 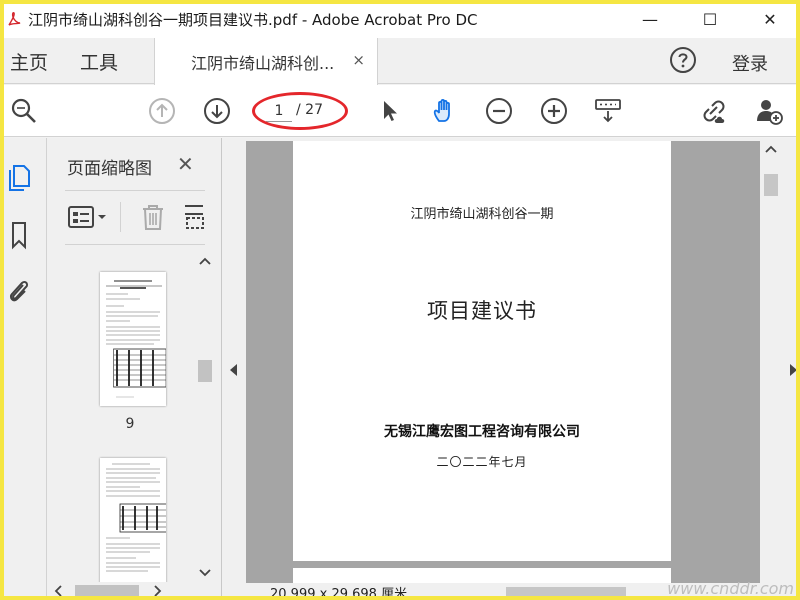 What do you see at coordinates (233, 370) in the screenshot?
I see `collapse-left-panel-icon` at bounding box center [233, 370].